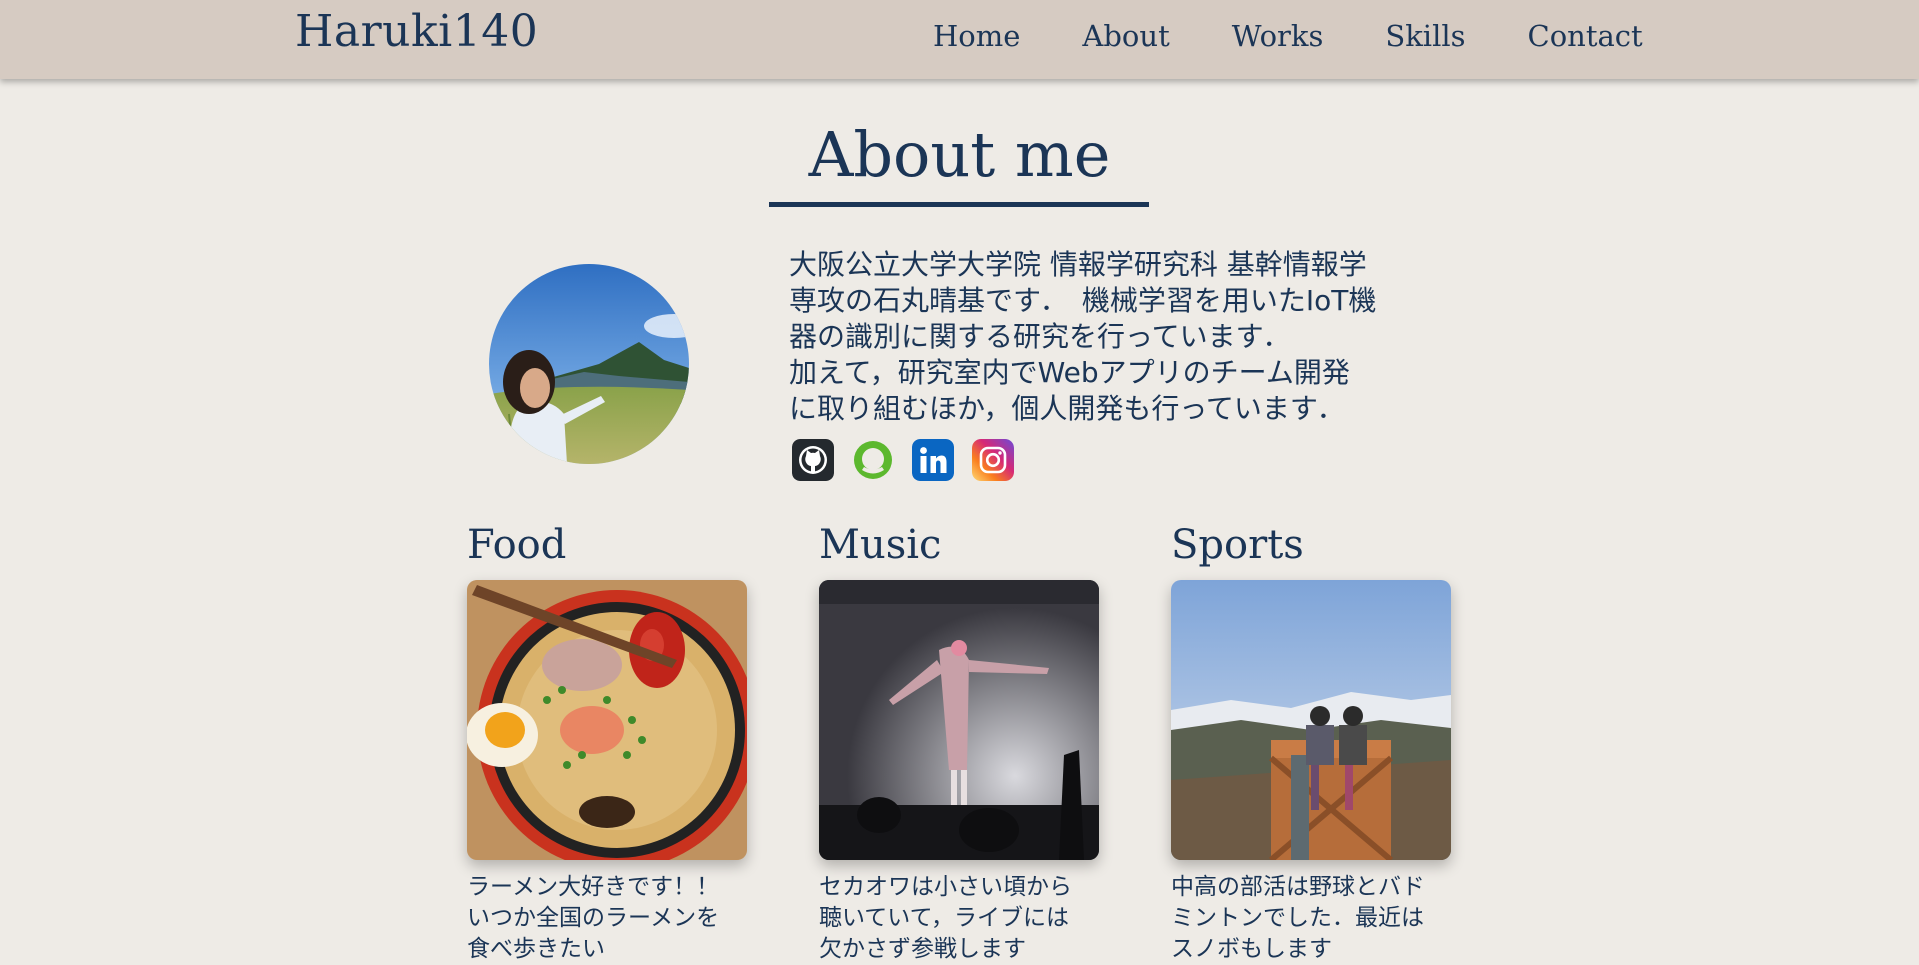  I want to click on hobby-desc-line: ミントンでした．最近は, so click(1297, 918).